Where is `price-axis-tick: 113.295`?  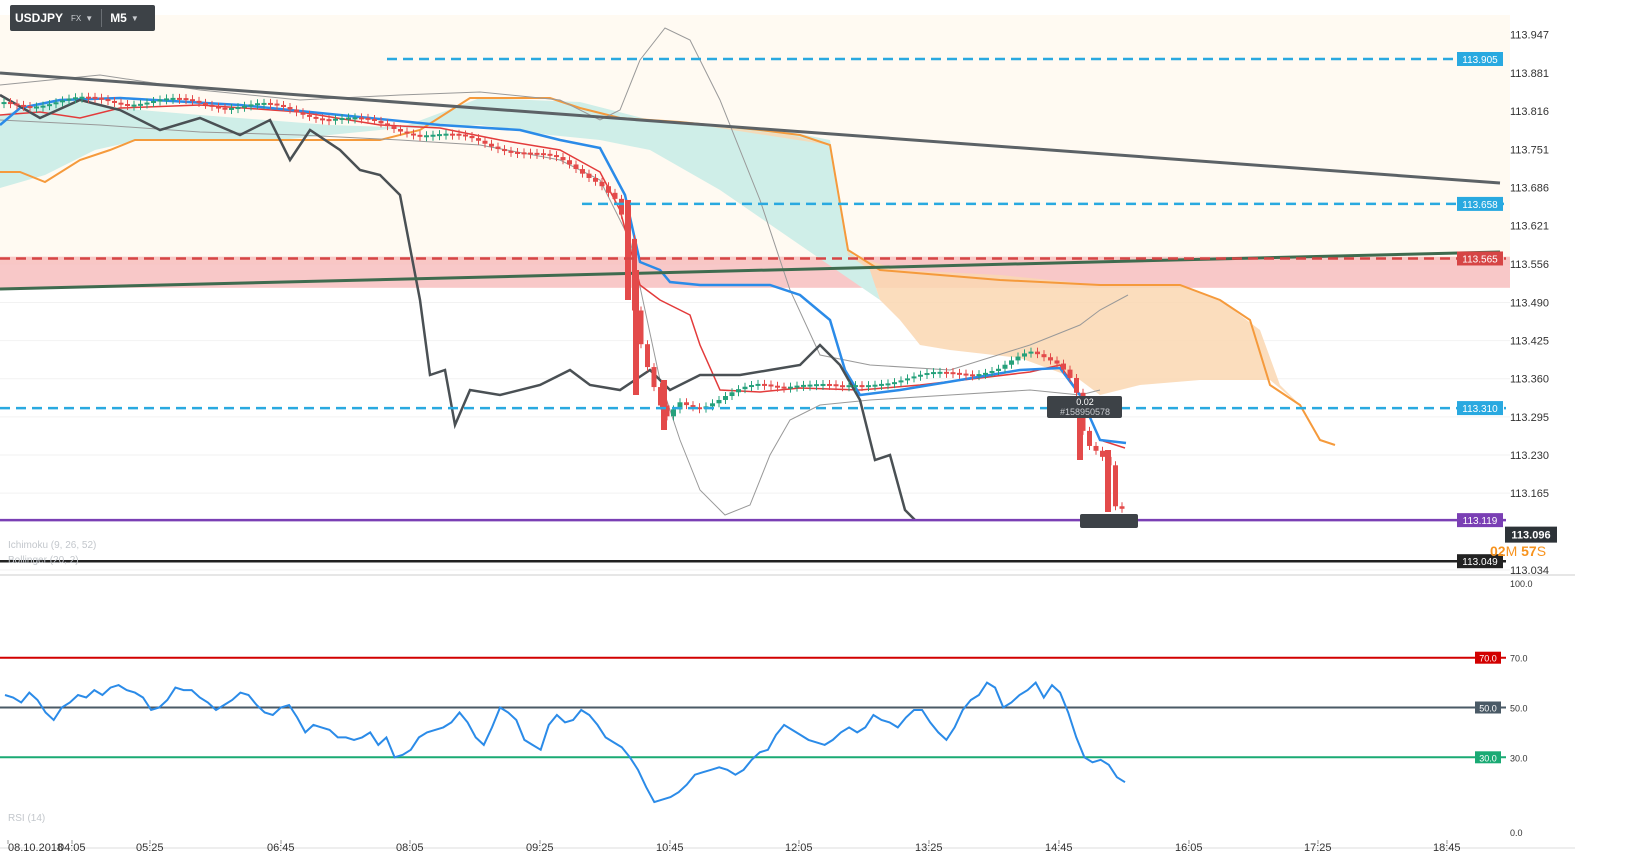
price-axis-tick: 113.295 is located at coordinates (1529, 418).